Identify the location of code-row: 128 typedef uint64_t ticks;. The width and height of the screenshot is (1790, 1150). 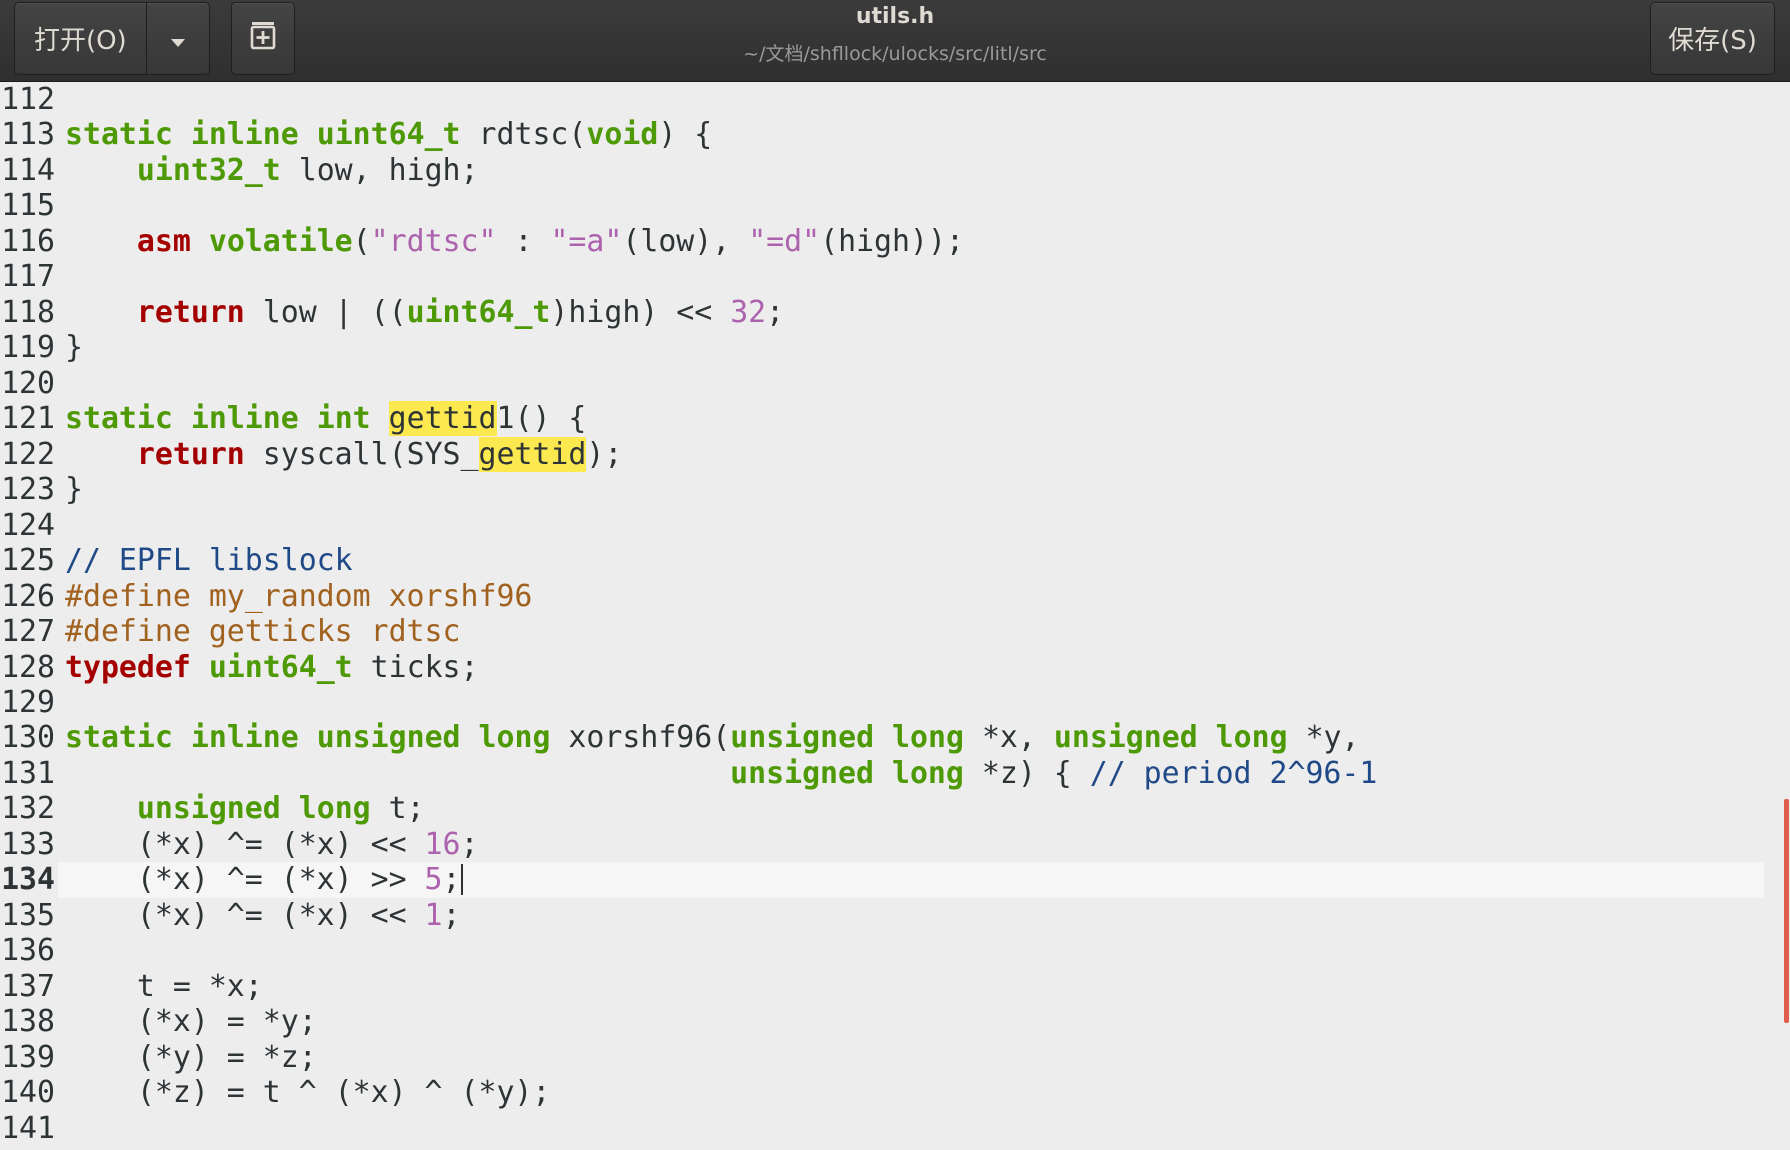
(882, 667).